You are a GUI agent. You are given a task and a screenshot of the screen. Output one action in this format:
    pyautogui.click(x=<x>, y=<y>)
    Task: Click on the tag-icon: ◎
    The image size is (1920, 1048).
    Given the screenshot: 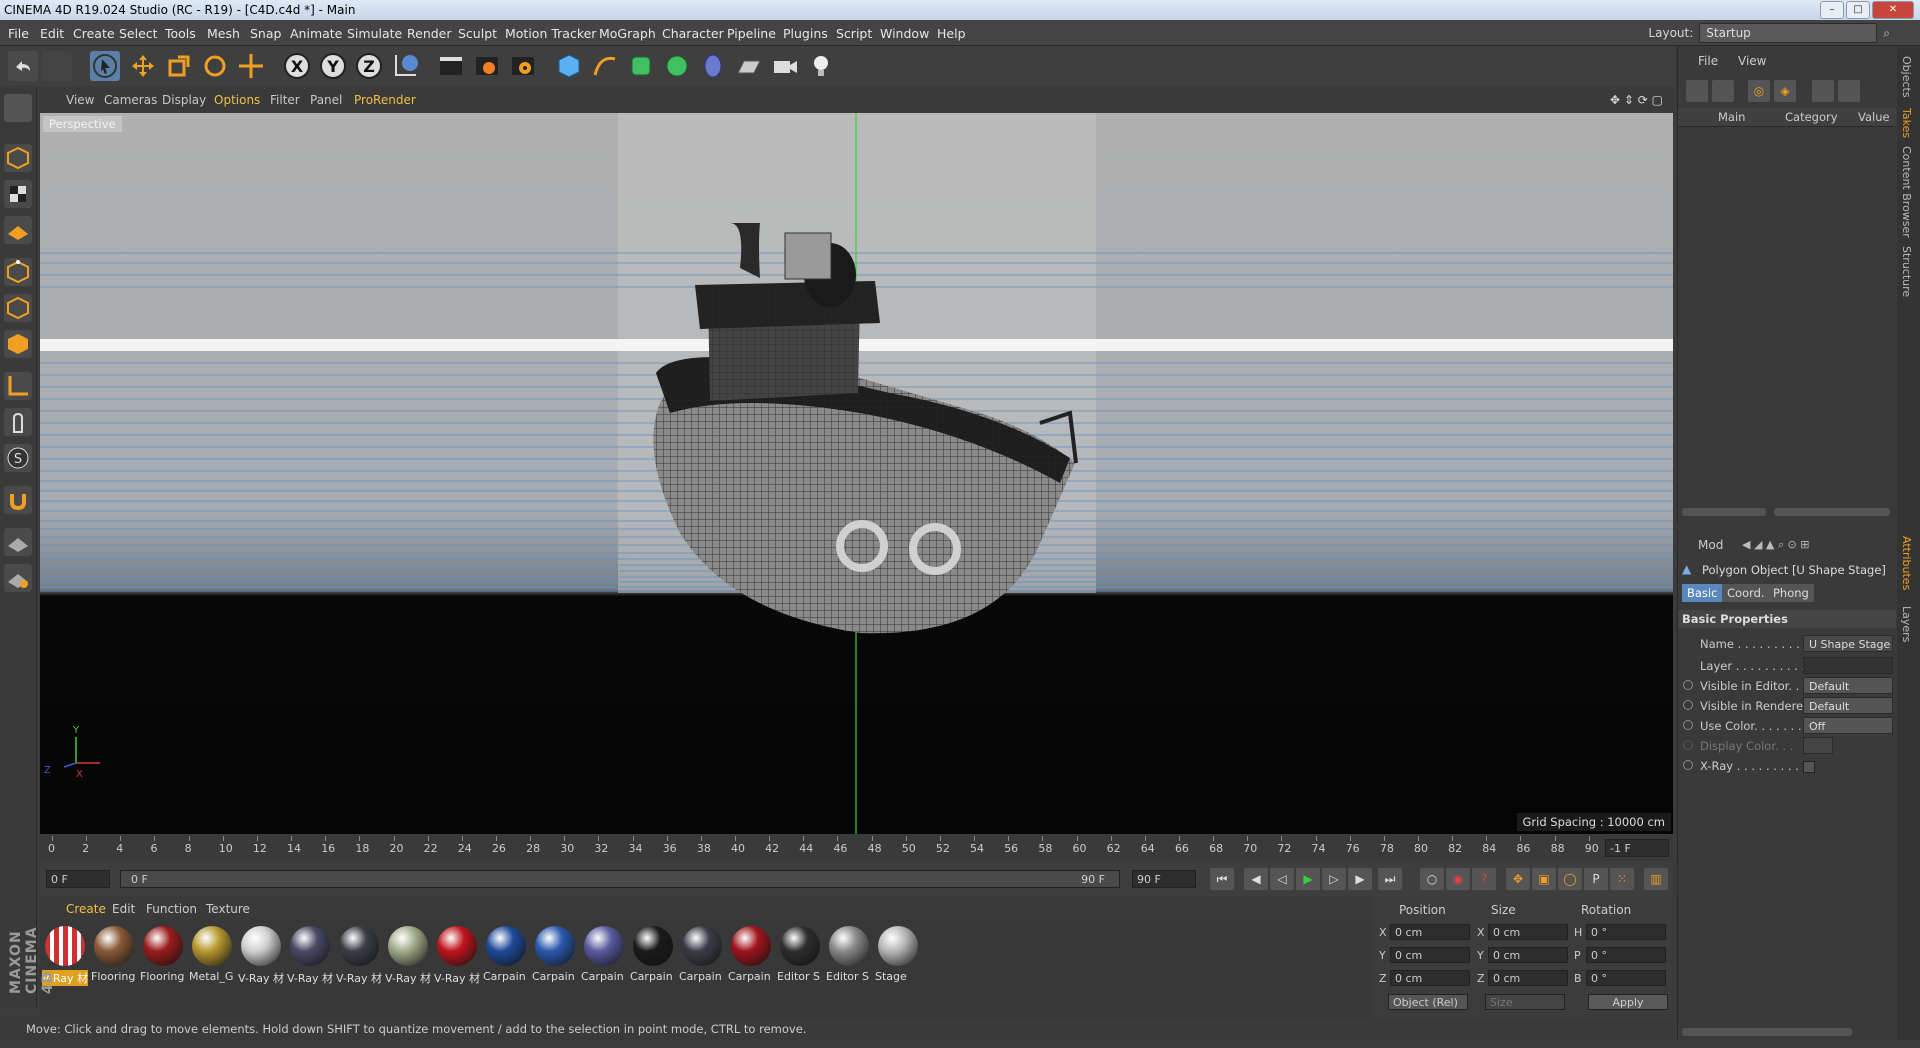 What is the action you would take?
    pyautogui.click(x=1759, y=91)
    